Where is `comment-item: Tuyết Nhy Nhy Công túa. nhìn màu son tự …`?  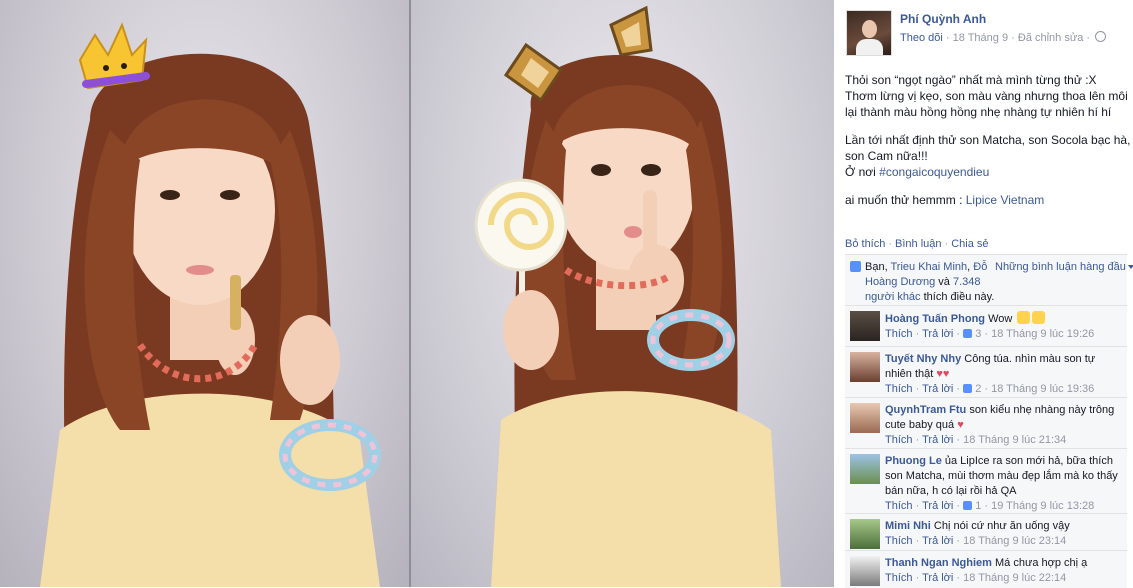
comment-item: Tuyết Nhy Nhy Công túa. nhìn màu son tự … is located at coordinates (986, 372).